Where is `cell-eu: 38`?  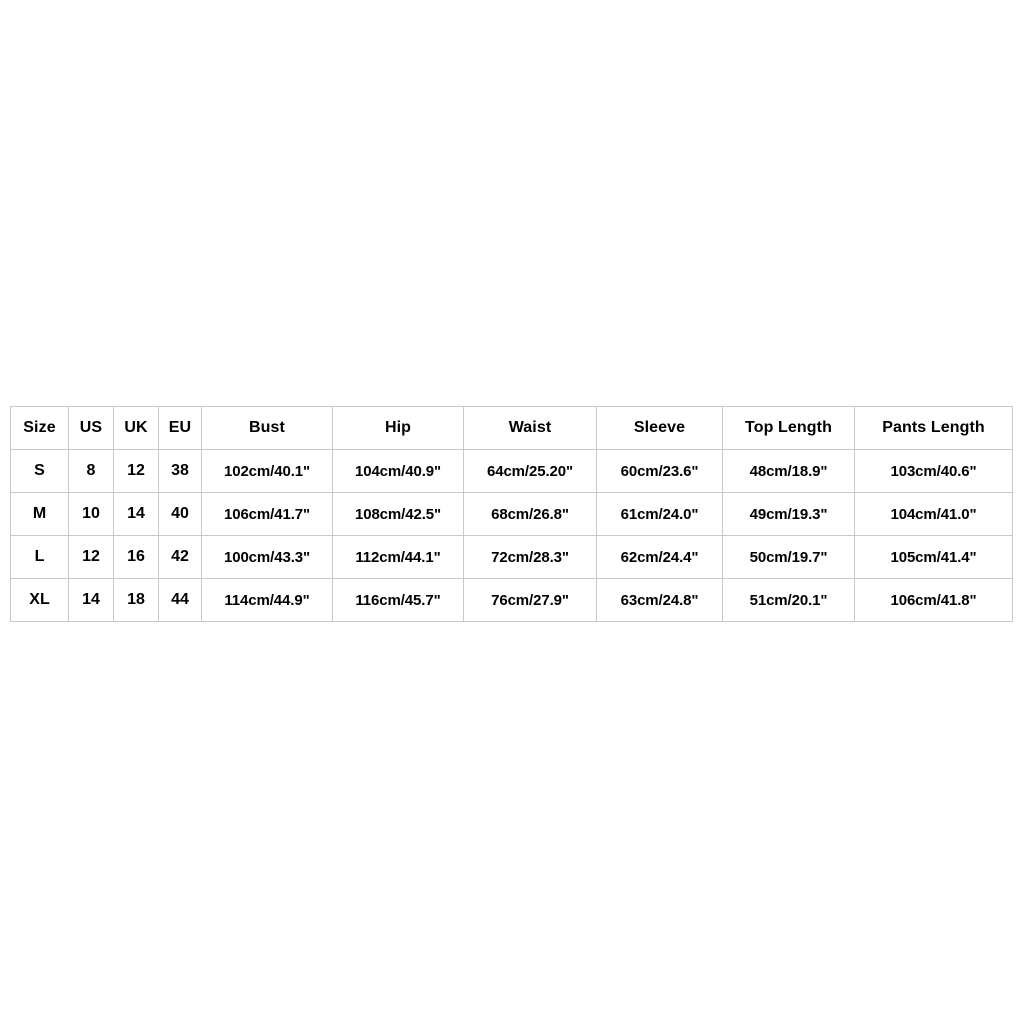
cell-eu: 38 is located at coordinates (180, 471).